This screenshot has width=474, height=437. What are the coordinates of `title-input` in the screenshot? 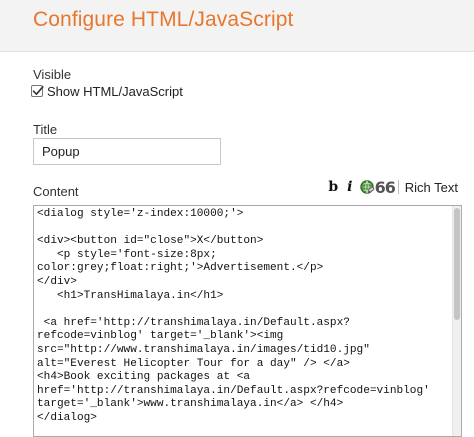 It's located at (127, 151).